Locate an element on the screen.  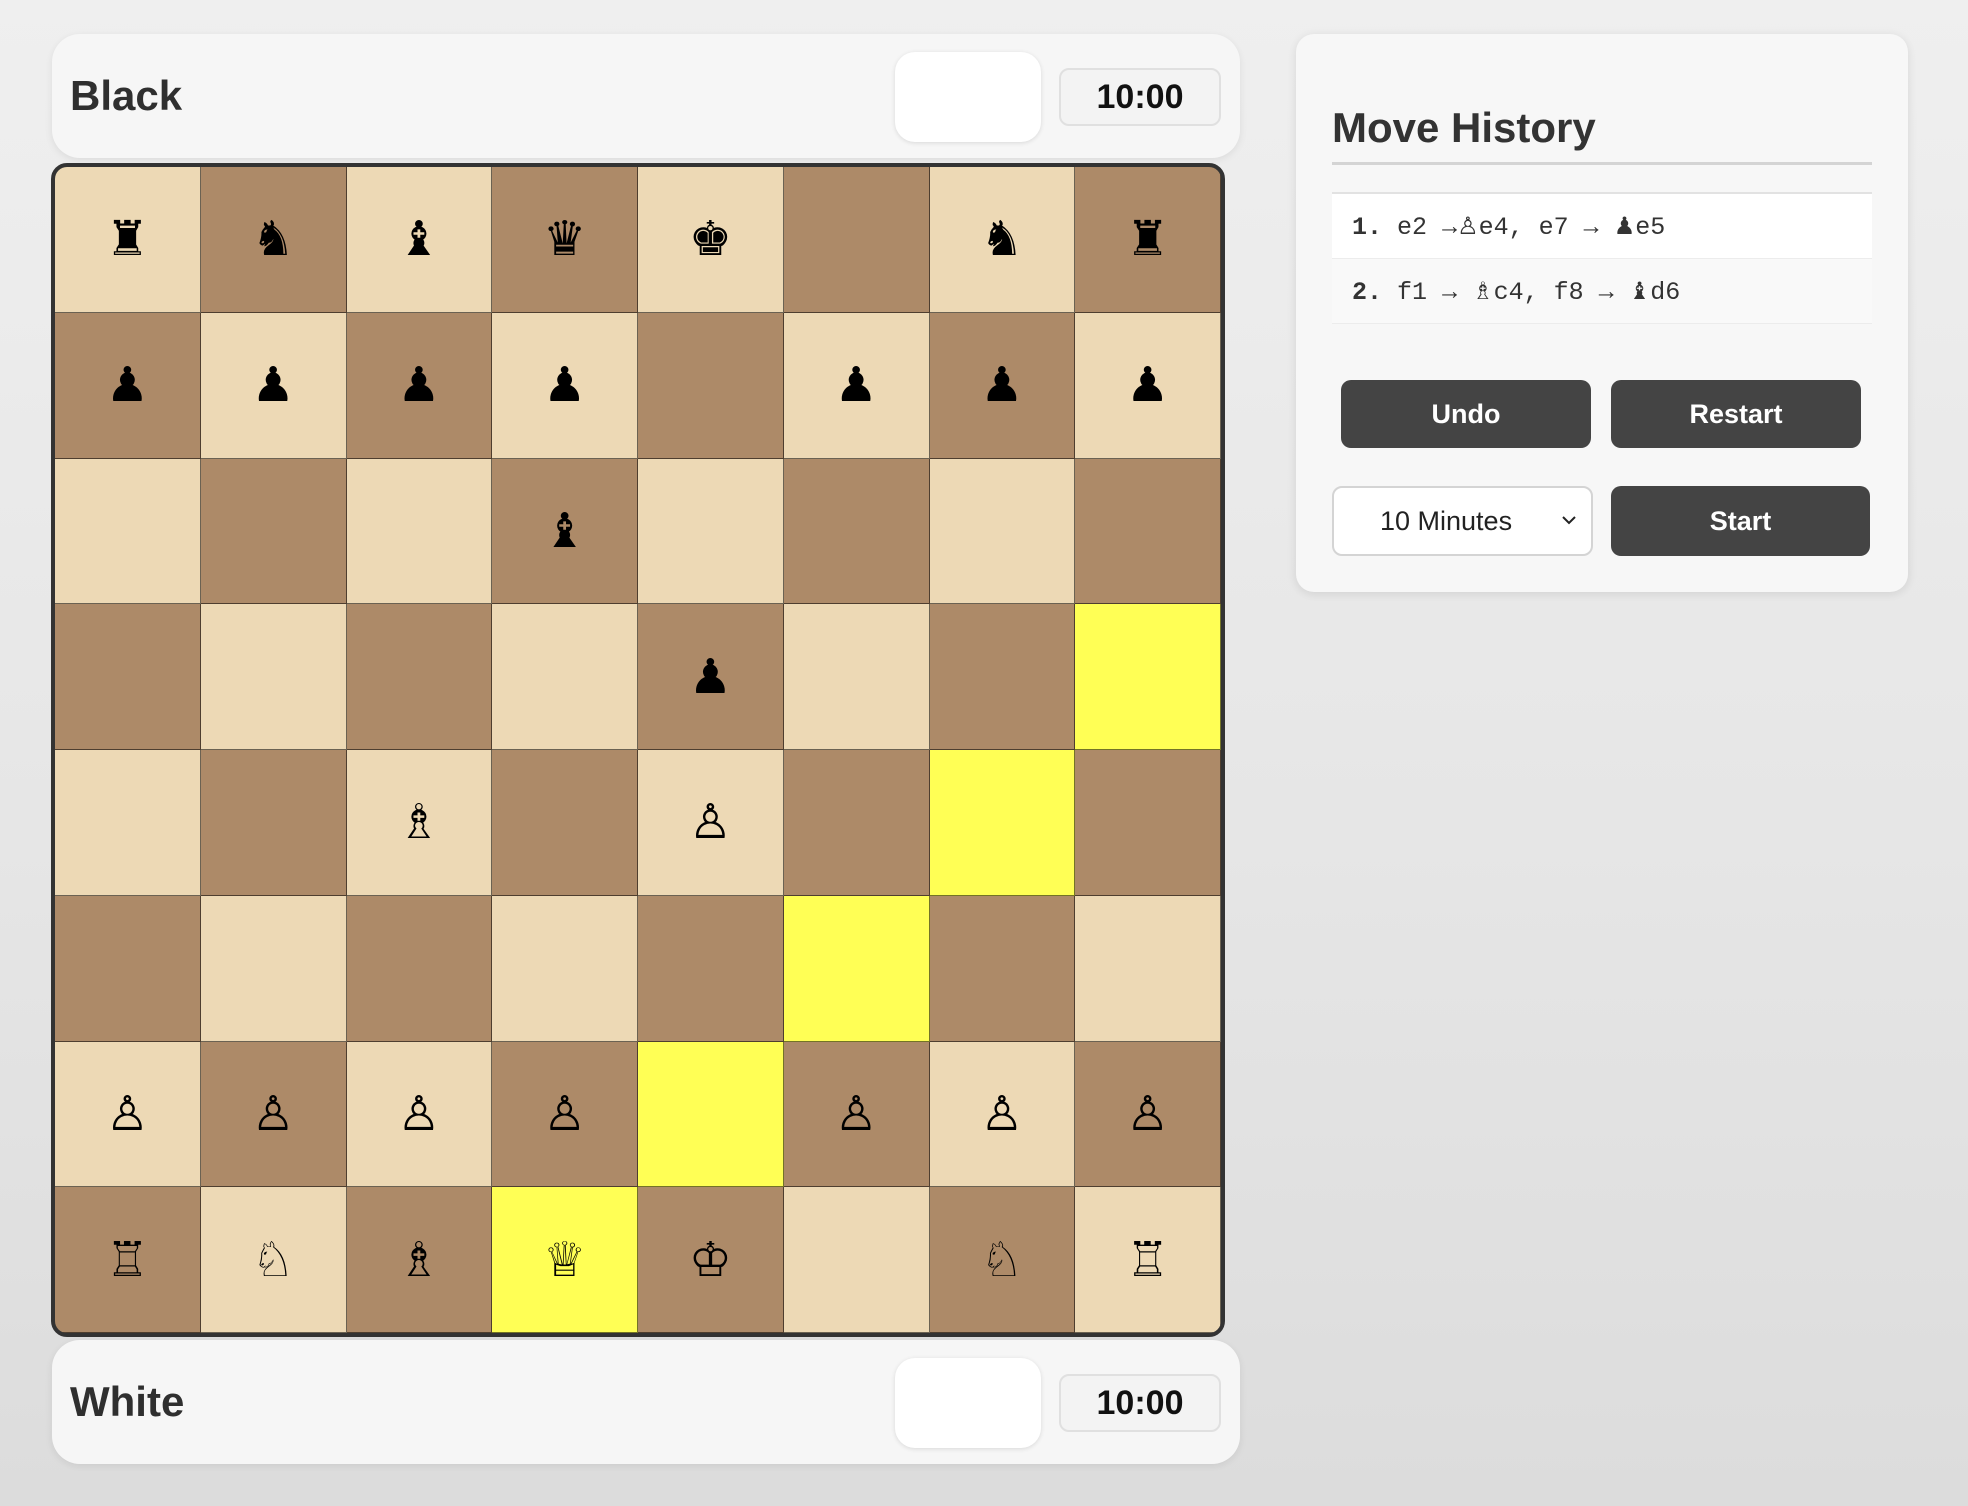
square-g3 is located at coordinates (1002, 968).